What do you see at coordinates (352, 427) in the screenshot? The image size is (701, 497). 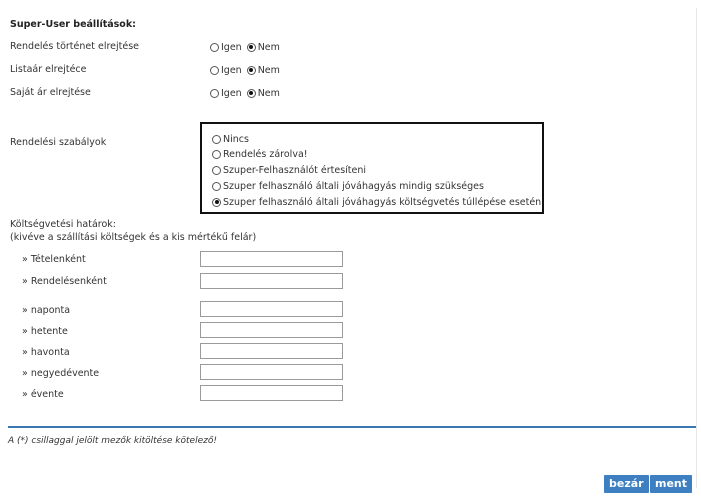 I see `footer-divider` at bounding box center [352, 427].